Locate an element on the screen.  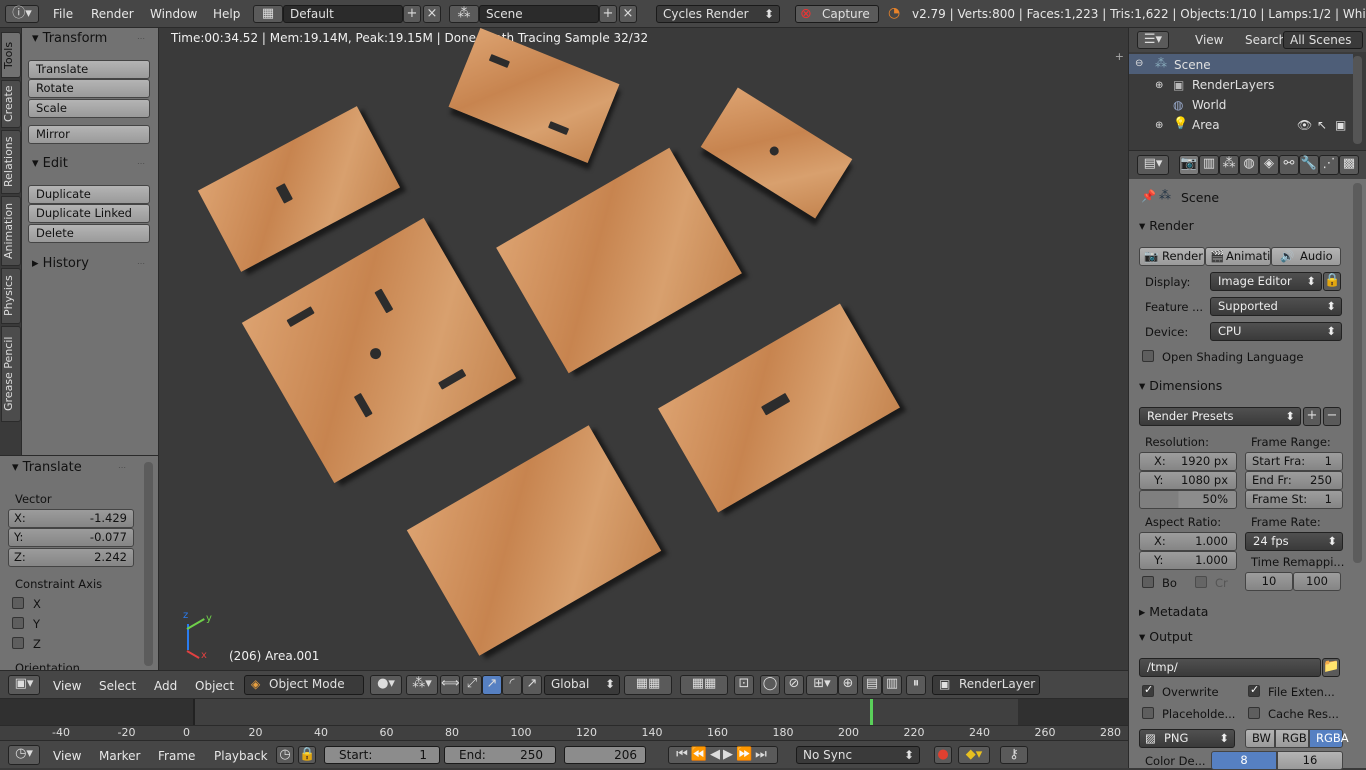
outliner-editor-icon: ☰▾ is located at coordinates (1153, 40).